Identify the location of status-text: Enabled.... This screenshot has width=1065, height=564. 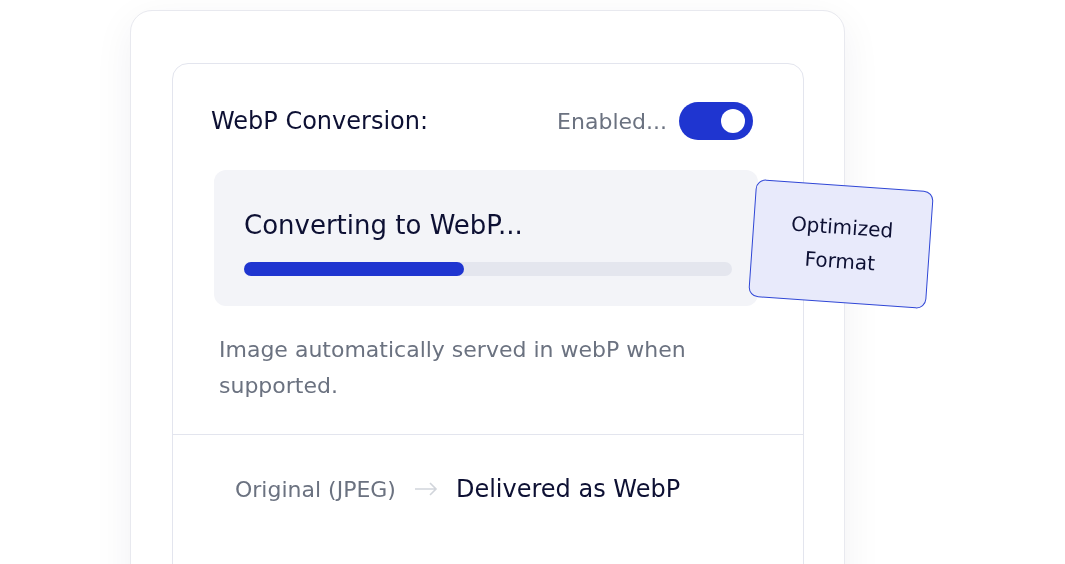
(612, 121).